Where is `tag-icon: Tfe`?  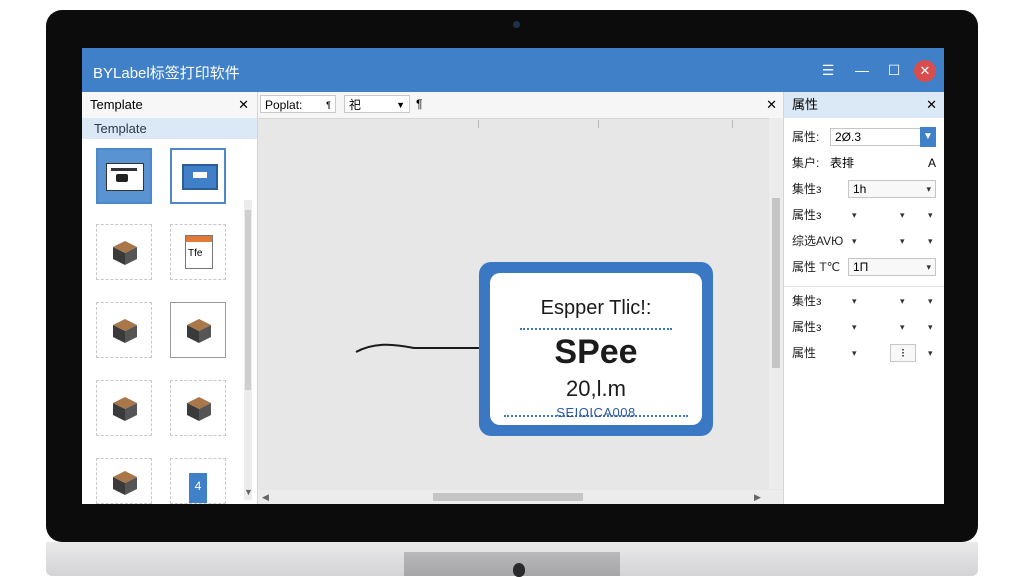
tag-icon: Tfe is located at coordinates (199, 252).